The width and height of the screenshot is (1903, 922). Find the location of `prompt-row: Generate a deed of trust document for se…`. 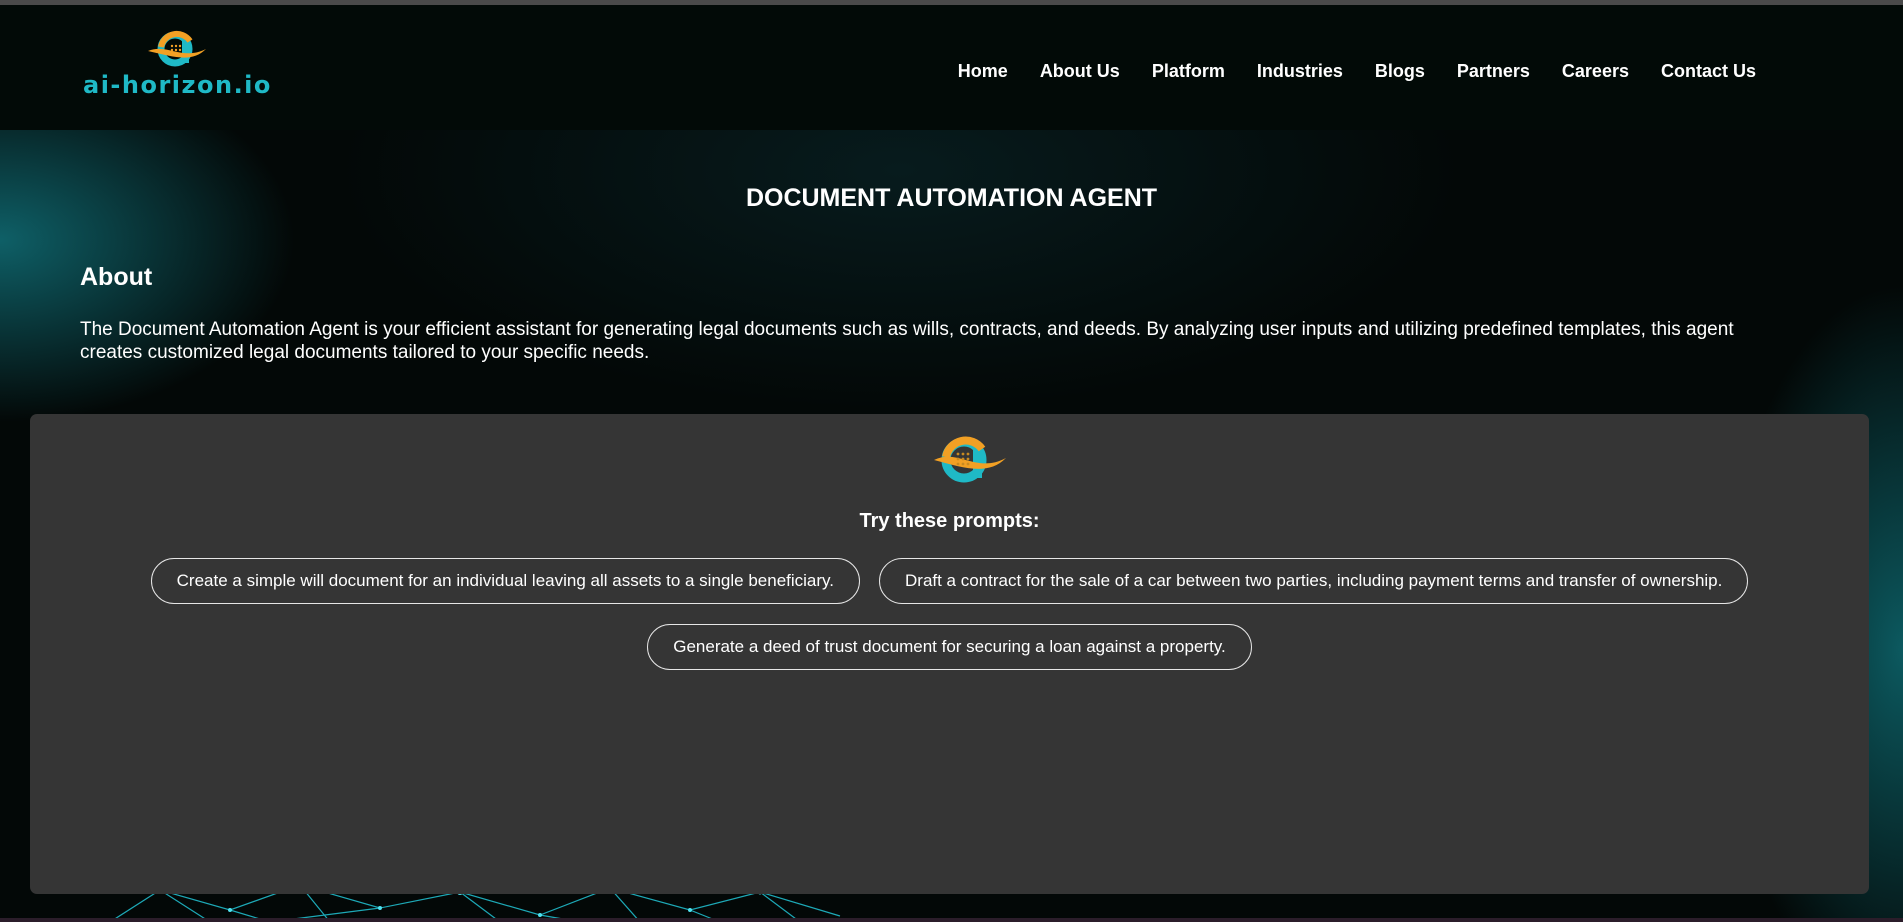

prompt-row: Generate a deed of trust document for se… is located at coordinates (949, 647).